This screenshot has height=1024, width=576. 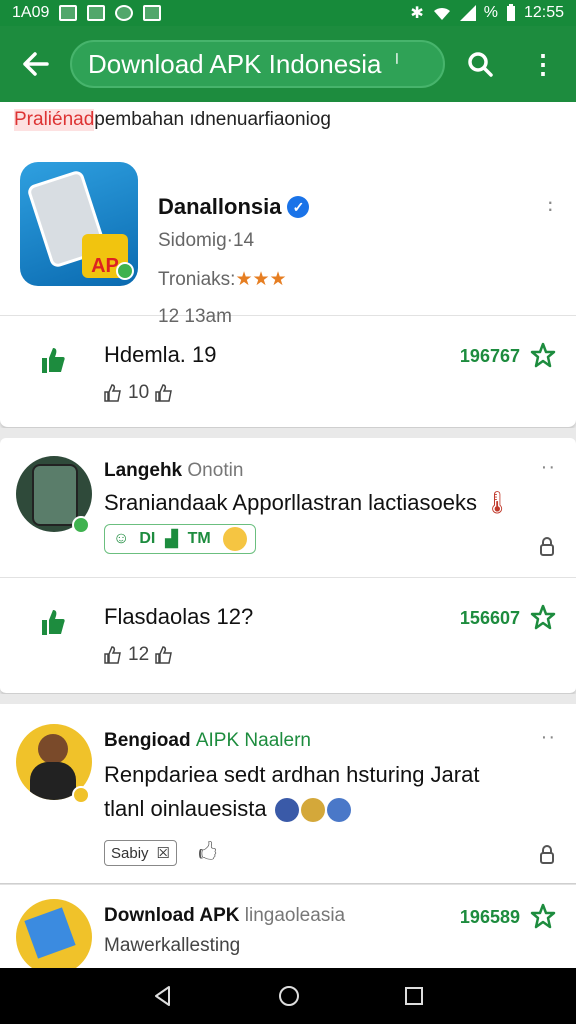 What do you see at coordinates (510, 12) in the screenshot?
I see `battery-icon` at bounding box center [510, 12].